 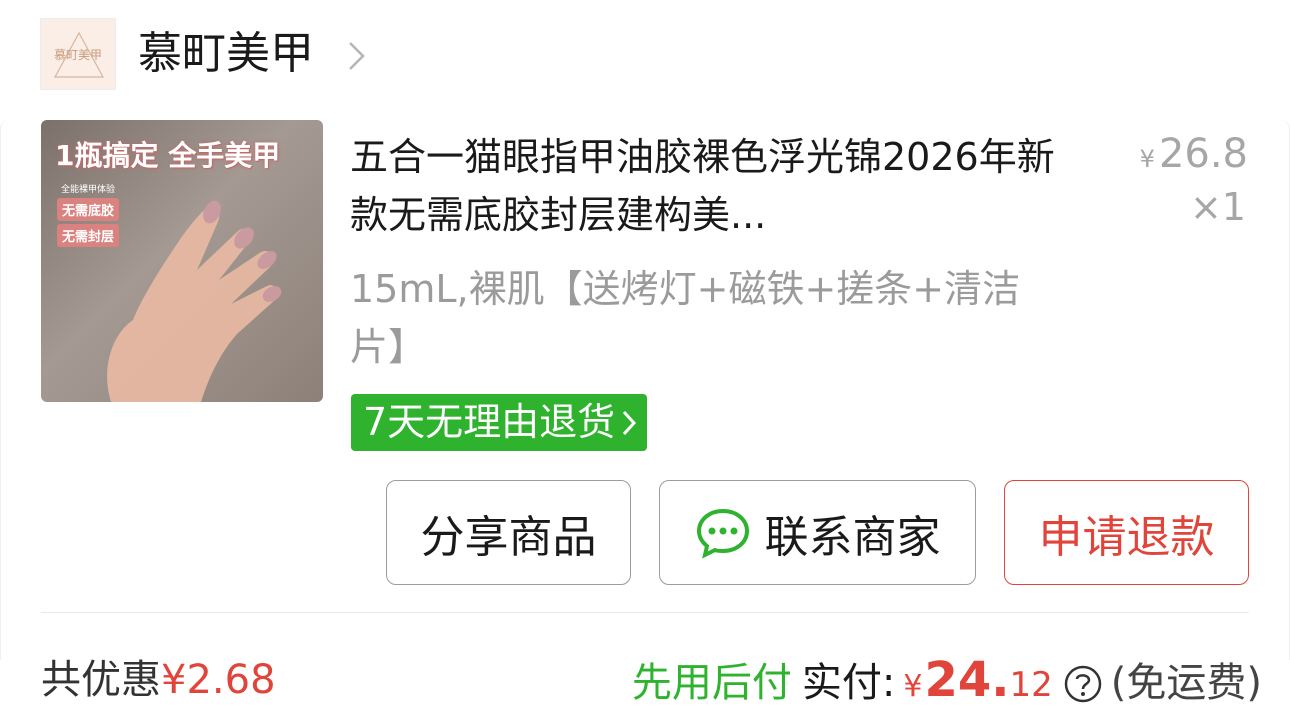 What do you see at coordinates (182, 261) in the screenshot?
I see `product-thumbnail: 1瓶搞定 全手美甲 全能裸甲体验 无需底胶 无需封层` at bounding box center [182, 261].